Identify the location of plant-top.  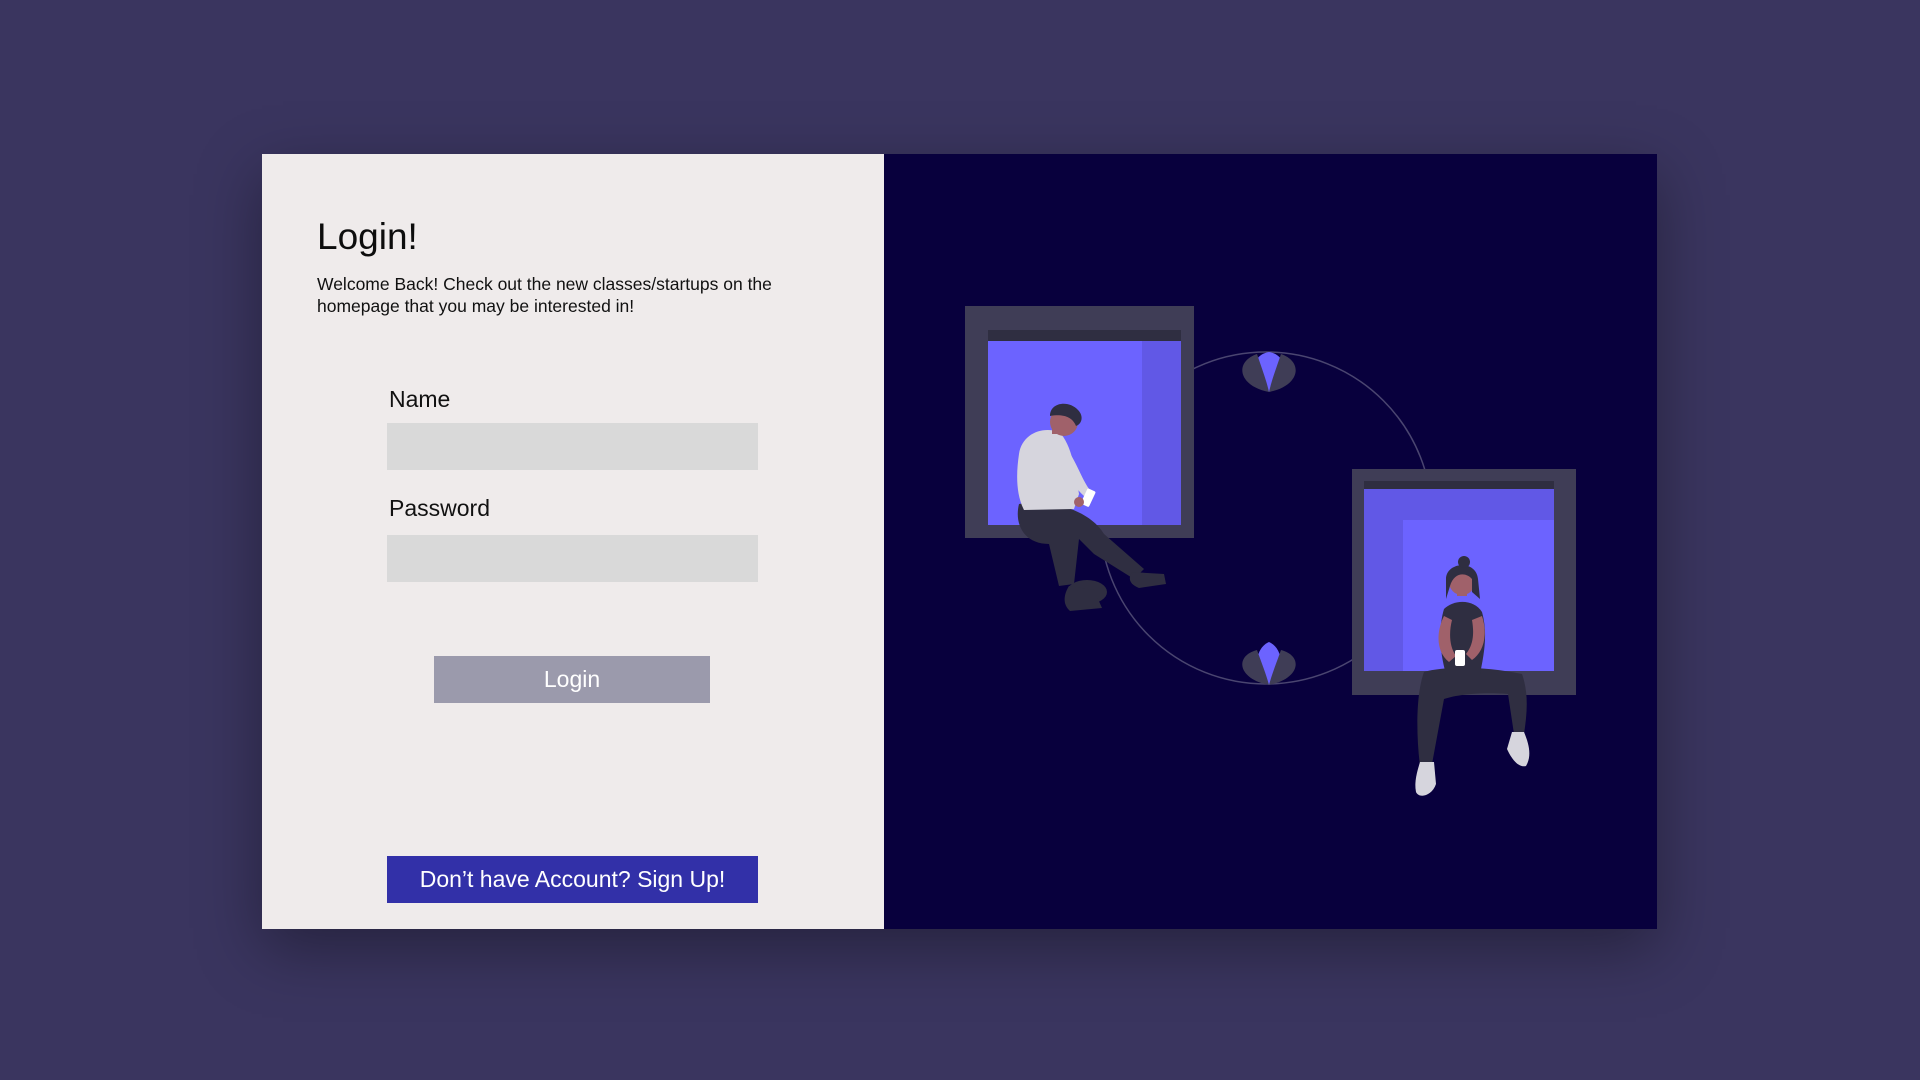
(1269, 372).